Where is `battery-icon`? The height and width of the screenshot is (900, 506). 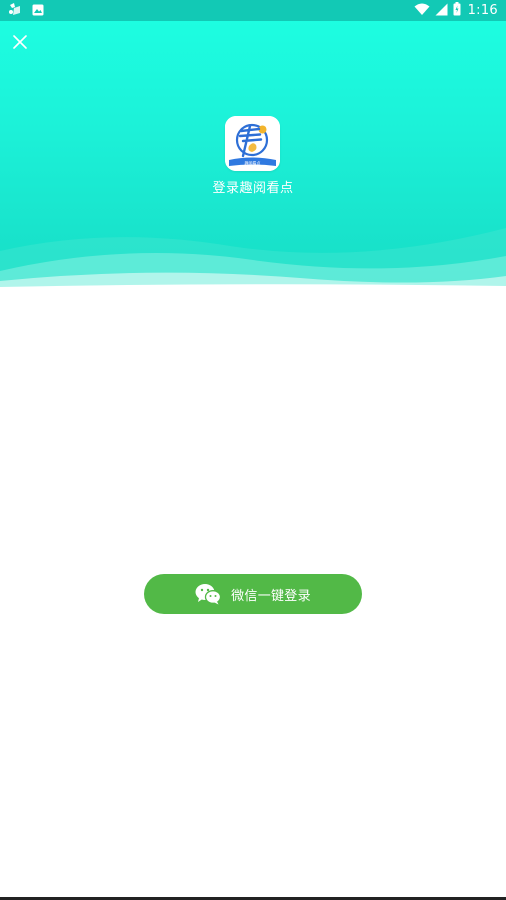
battery-icon is located at coordinates (457, 10).